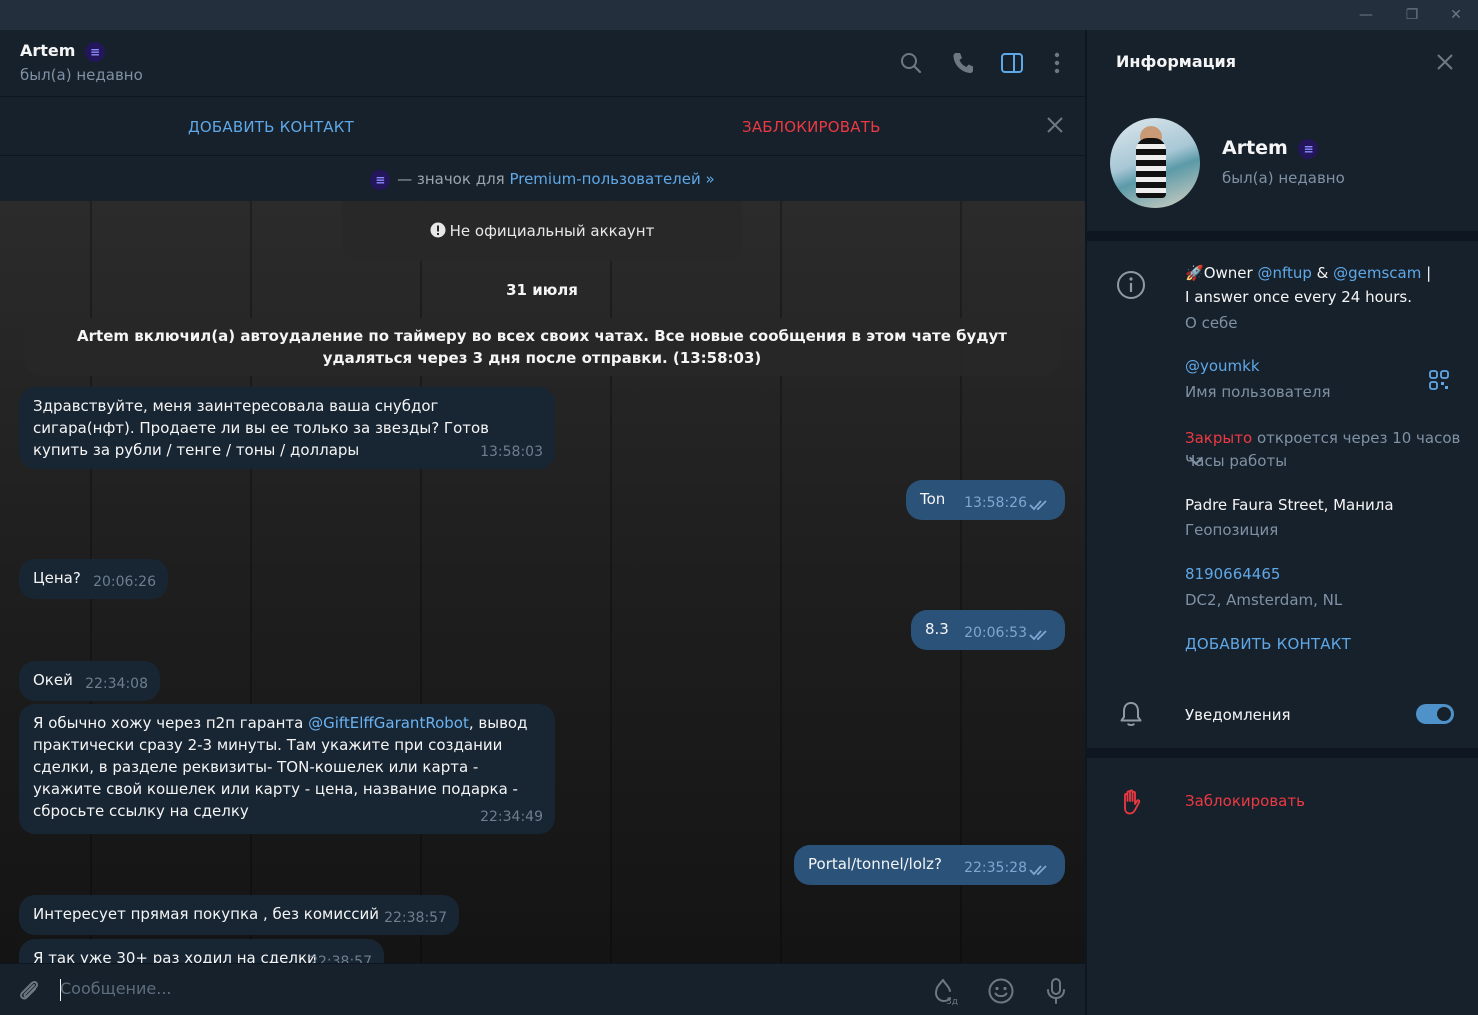  Describe the element at coordinates (1439, 380) in the screenshot. I see `qr-code-icon` at that location.